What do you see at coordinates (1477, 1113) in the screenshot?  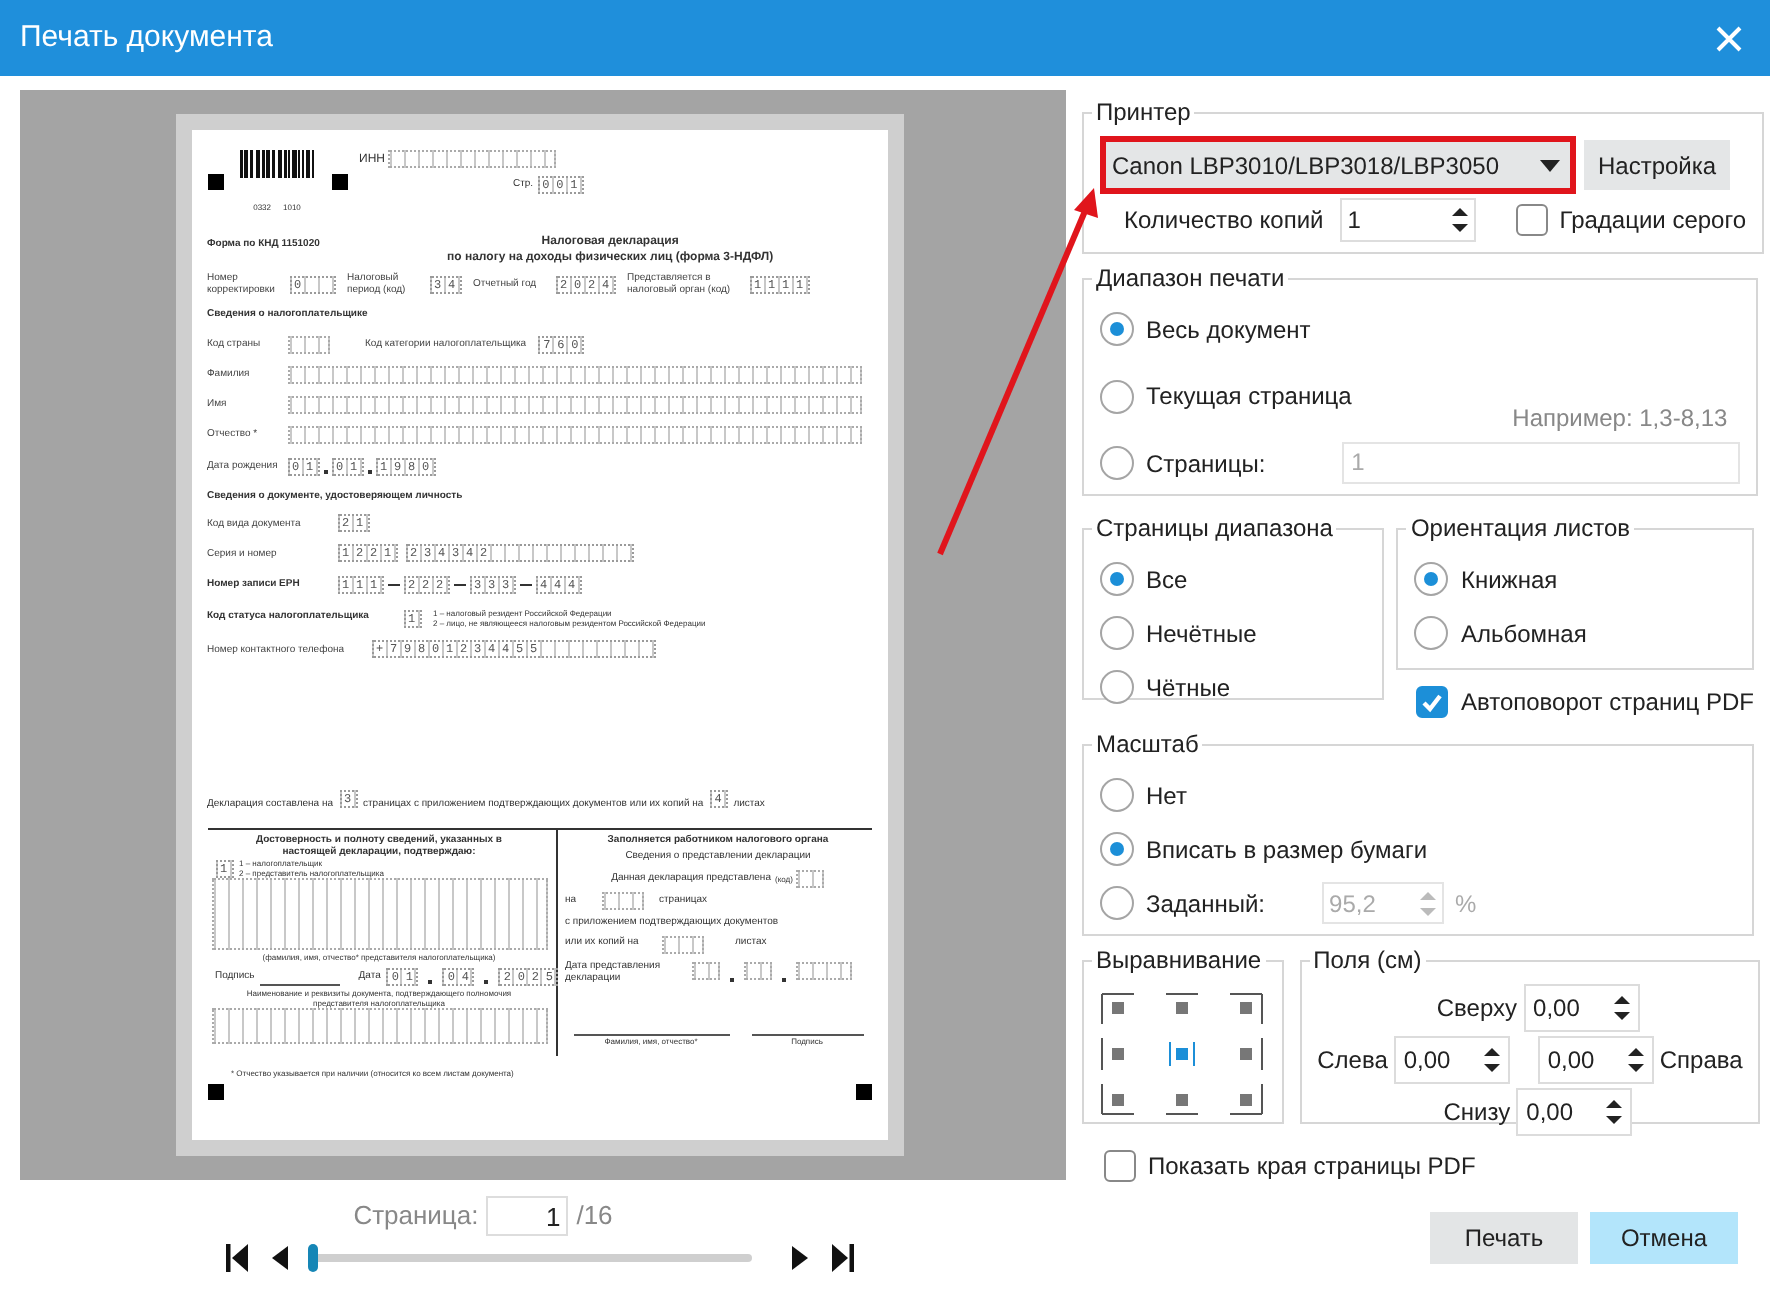 I see `margin-label: Снизу` at bounding box center [1477, 1113].